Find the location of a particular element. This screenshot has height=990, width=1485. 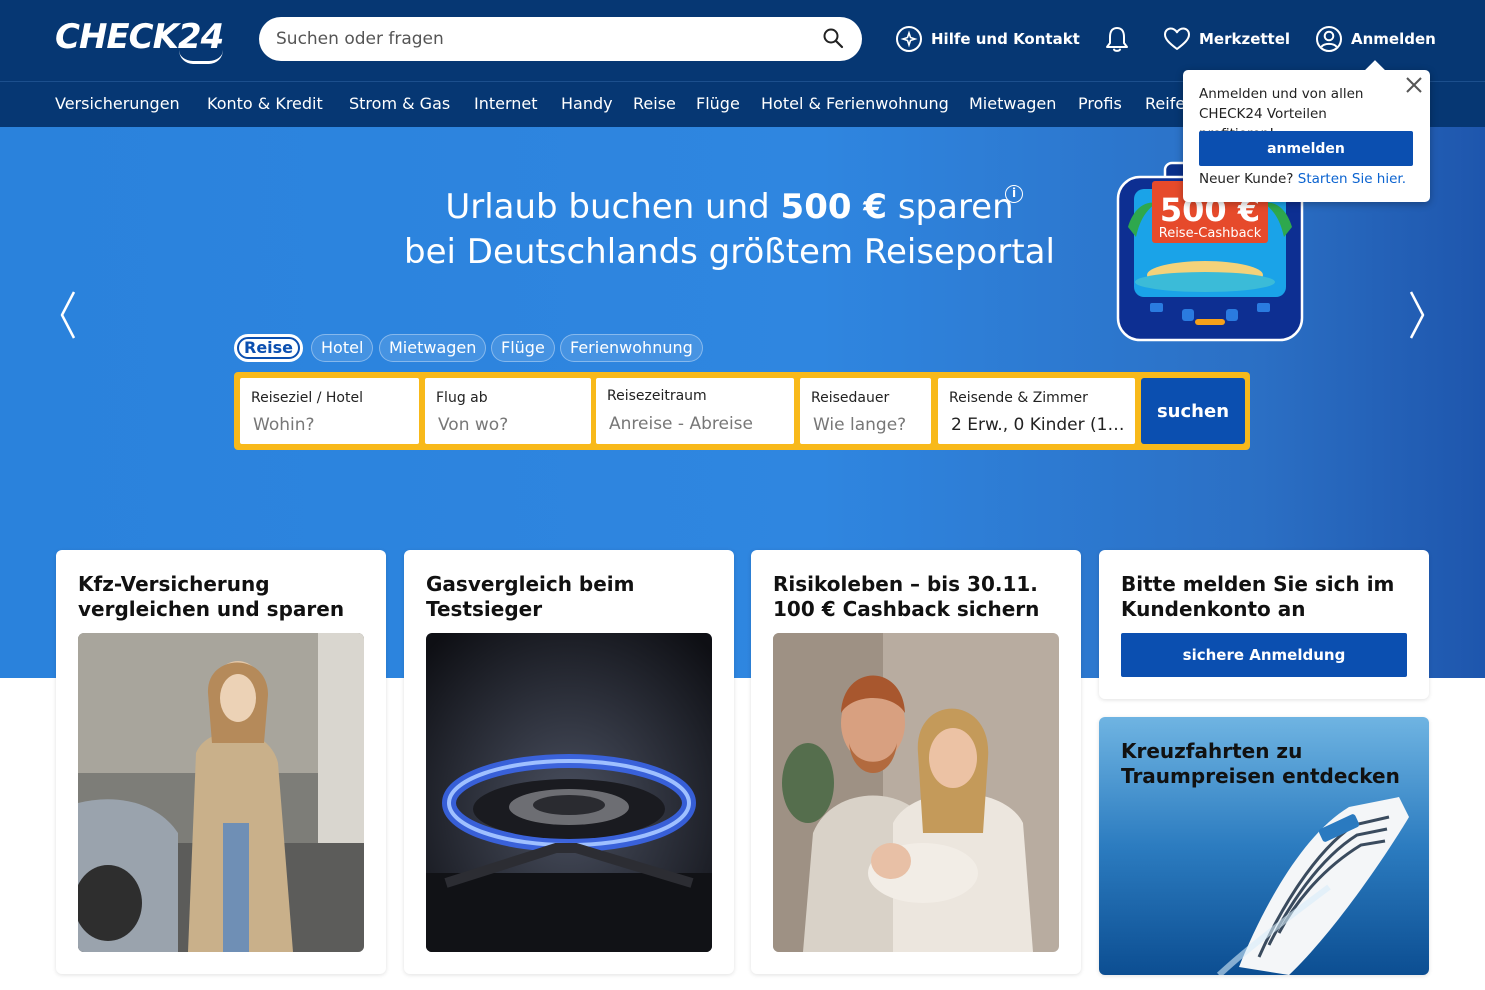

new-customer-text: Neuer Kunde? is located at coordinates (1246, 179).